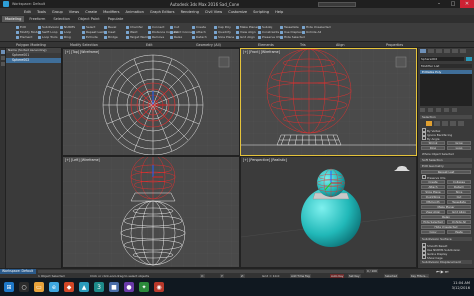  What do you see at coordinates (433, 212) in the screenshot?
I see `view-align-button: View Align` at bounding box center [433, 212].